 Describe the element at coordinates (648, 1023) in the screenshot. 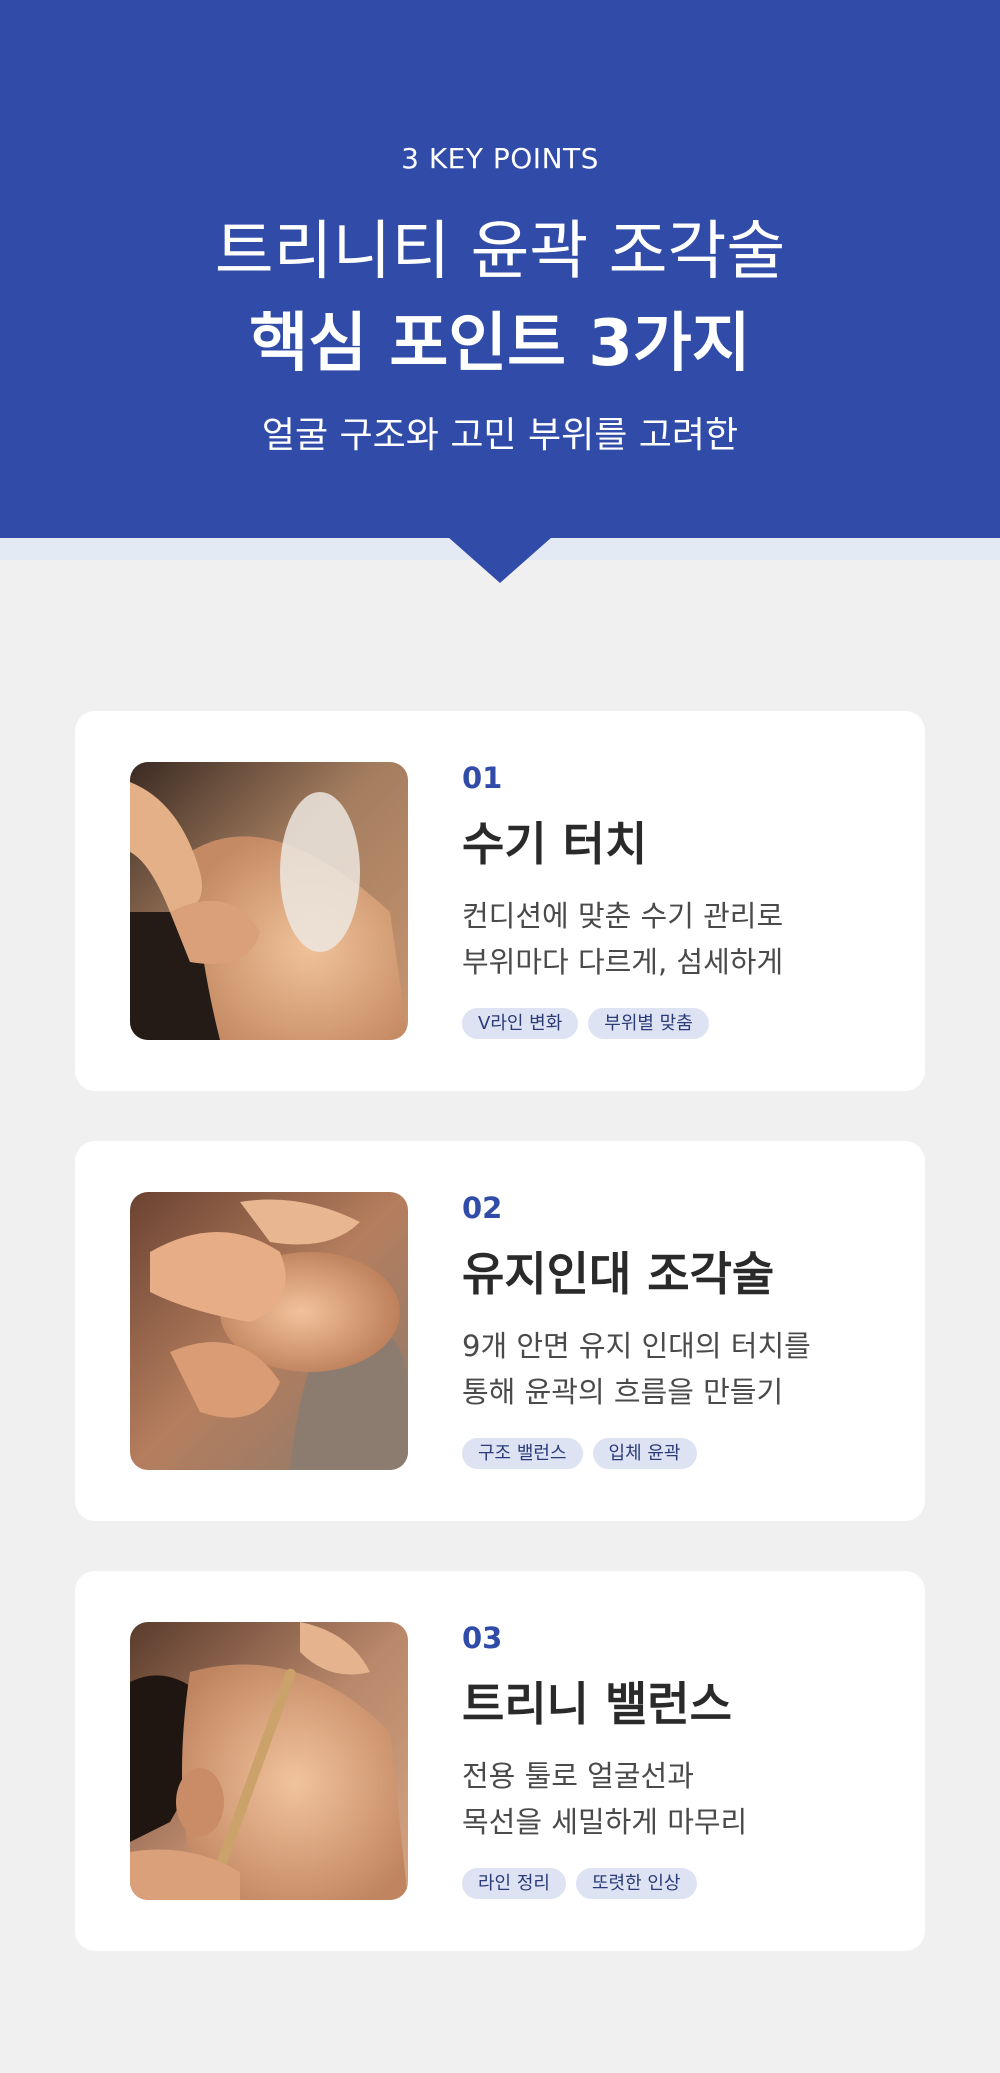

I see `tag-chip: 부위별 맞춤` at that location.